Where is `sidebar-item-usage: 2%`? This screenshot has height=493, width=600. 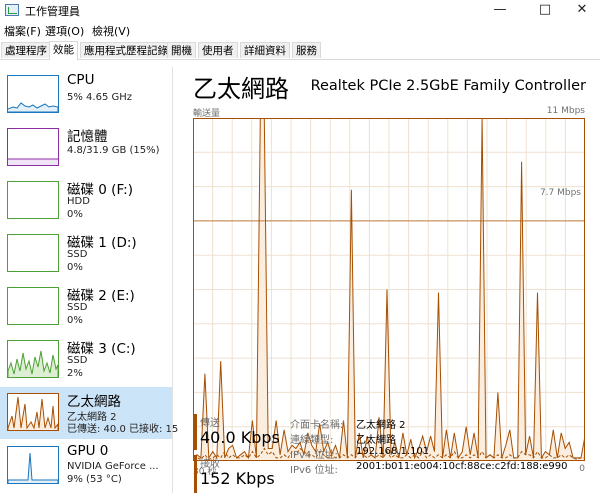
sidebar-item-usage: 2% is located at coordinates (75, 373).